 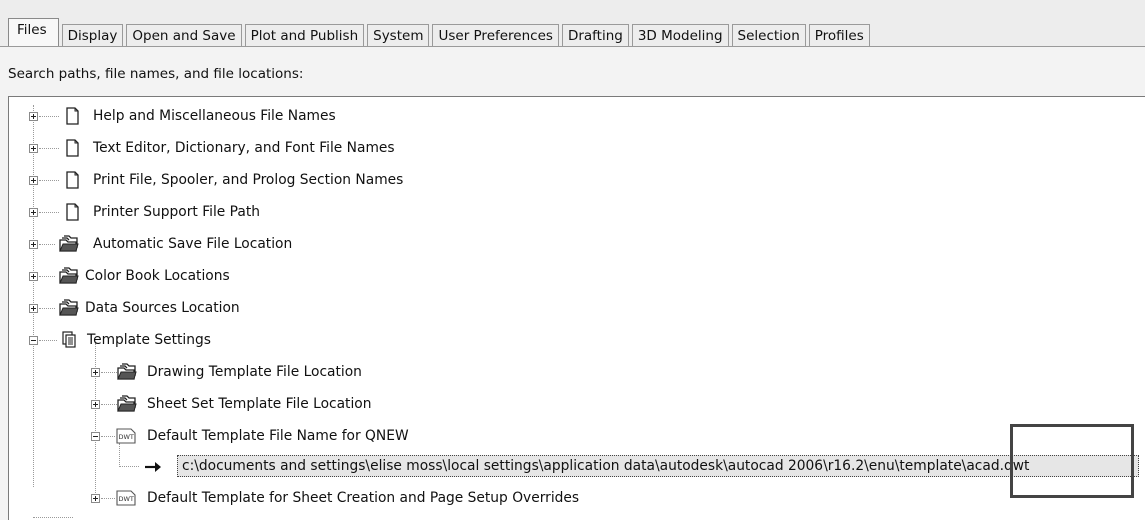 I want to click on tab-user-preferences: User Preferences, so click(x=495, y=35).